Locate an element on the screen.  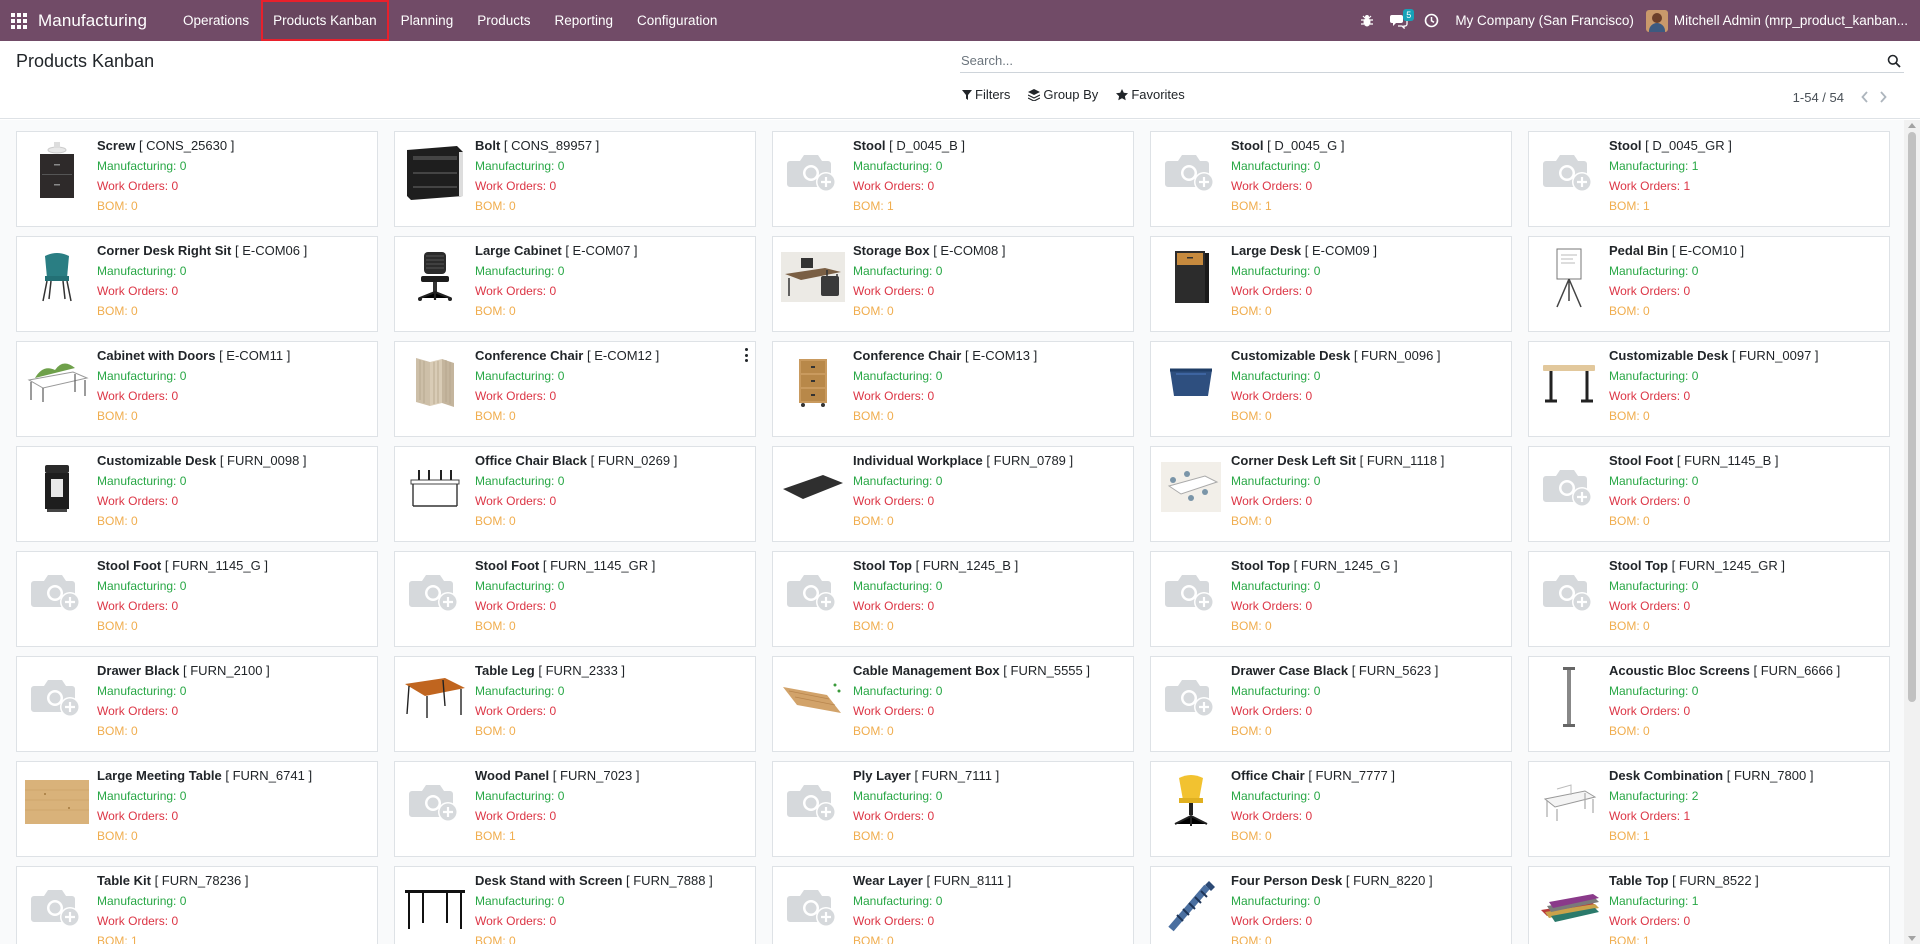
filters-button: Filters is located at coordinates (986, 94).